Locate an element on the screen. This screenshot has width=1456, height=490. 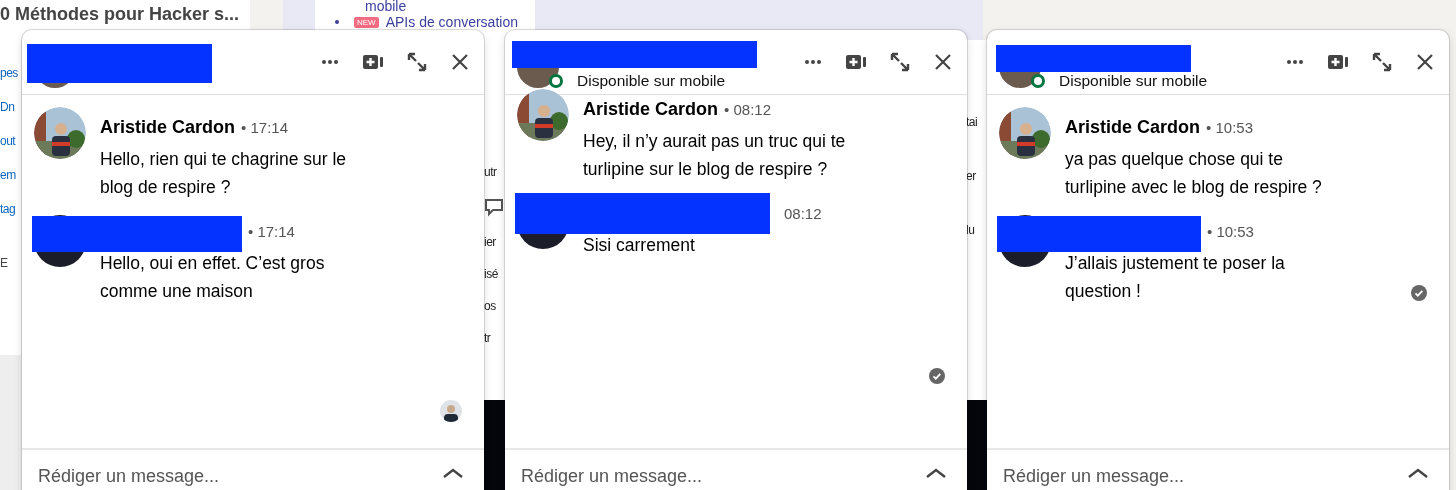
text-fragment: er is located at coordinates (971, 176).